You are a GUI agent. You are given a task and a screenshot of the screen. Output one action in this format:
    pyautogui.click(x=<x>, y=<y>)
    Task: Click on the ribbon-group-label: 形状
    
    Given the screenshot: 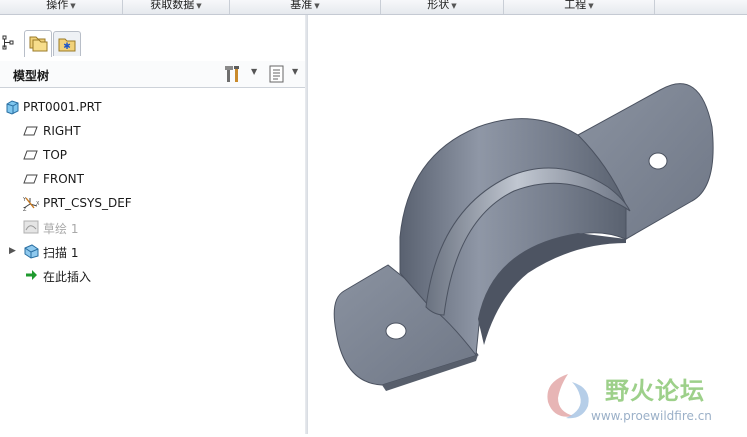 What is the action you would take?
    pyautogui.click(x=438, y=5)
    